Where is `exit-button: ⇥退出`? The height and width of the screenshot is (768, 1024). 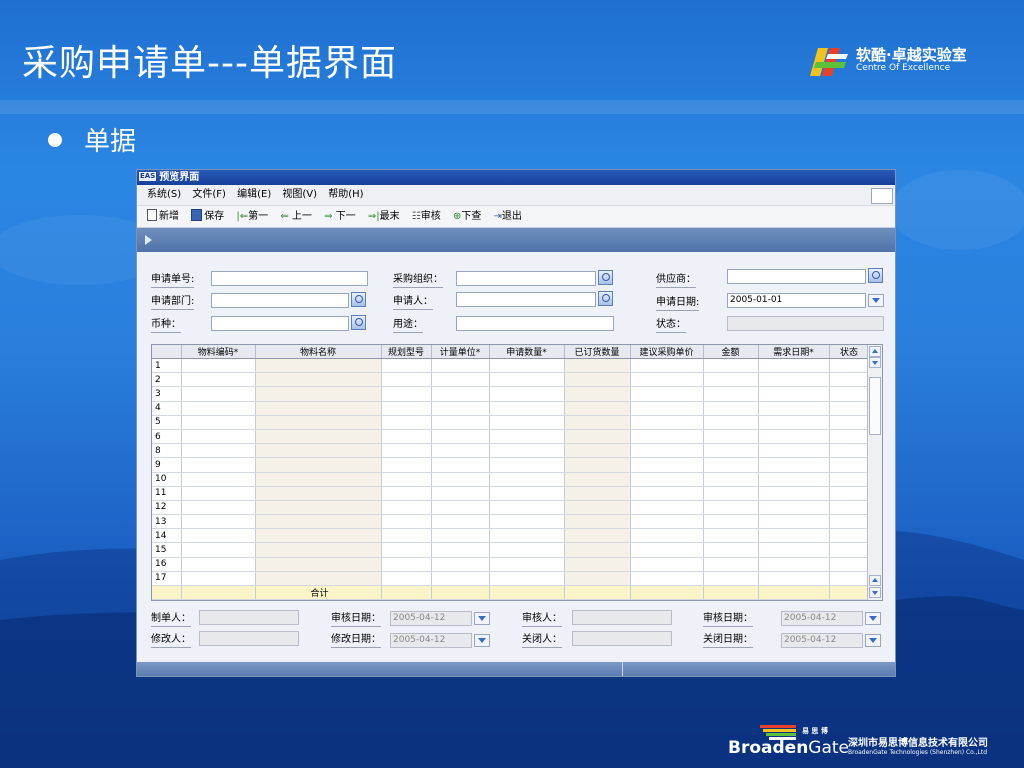 exit-button: ⇥退出 is located at coordinates (508, 216).